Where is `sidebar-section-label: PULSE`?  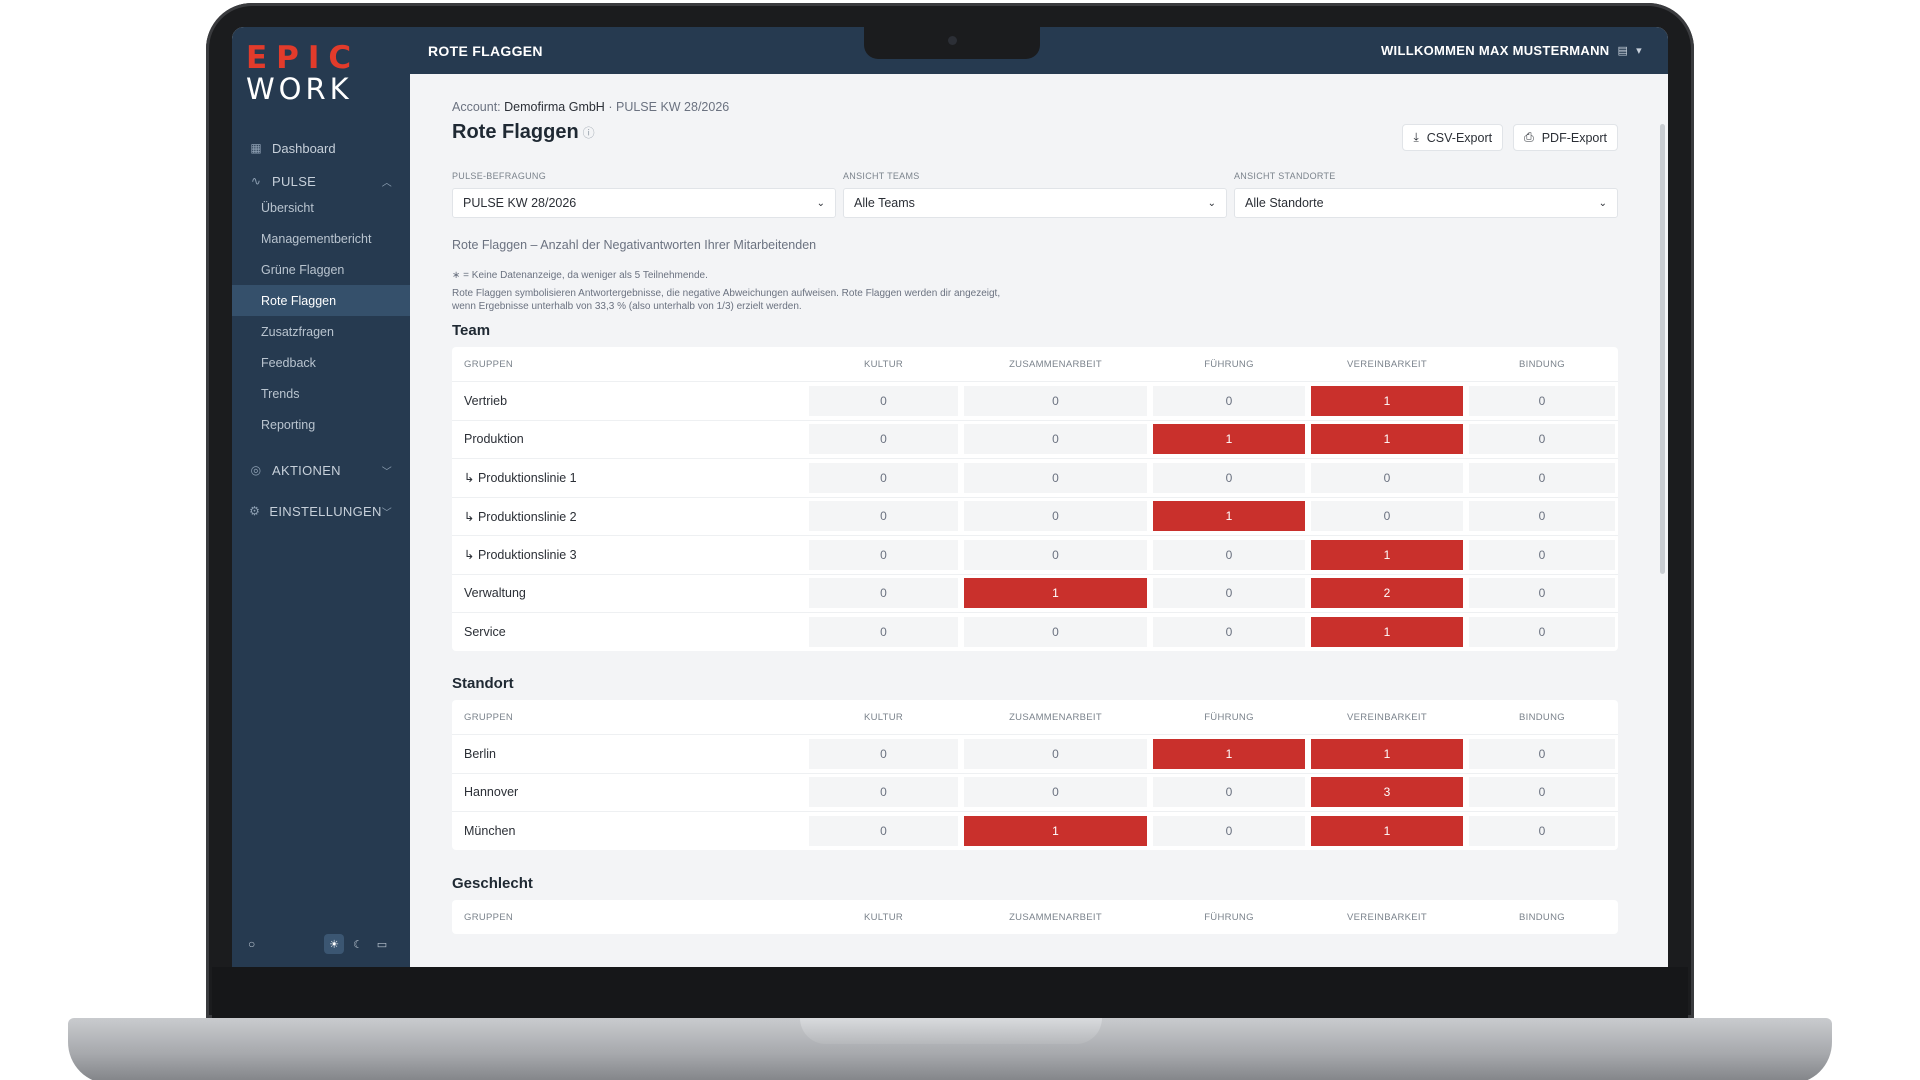 sidebar-section-label: PULSE is located at coordinates (294, 181).